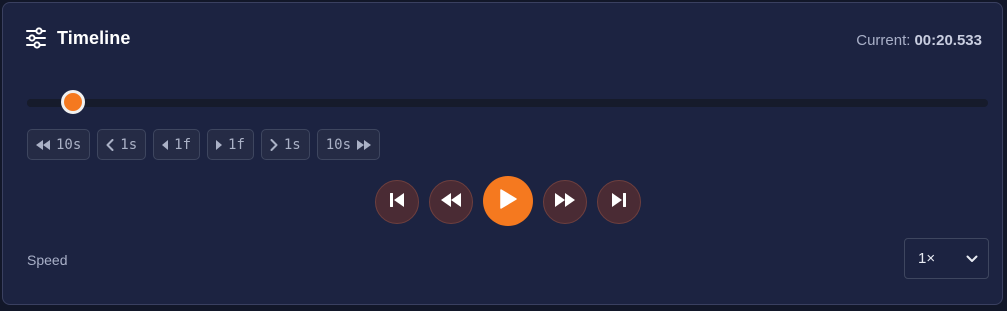 Image resolution: width=1007 pixels, height=311 pixels. What do you see at coordinates (43, 144) in the screenshot?
I see `double-triangle-left-icon` at bounding box center [43, 144].